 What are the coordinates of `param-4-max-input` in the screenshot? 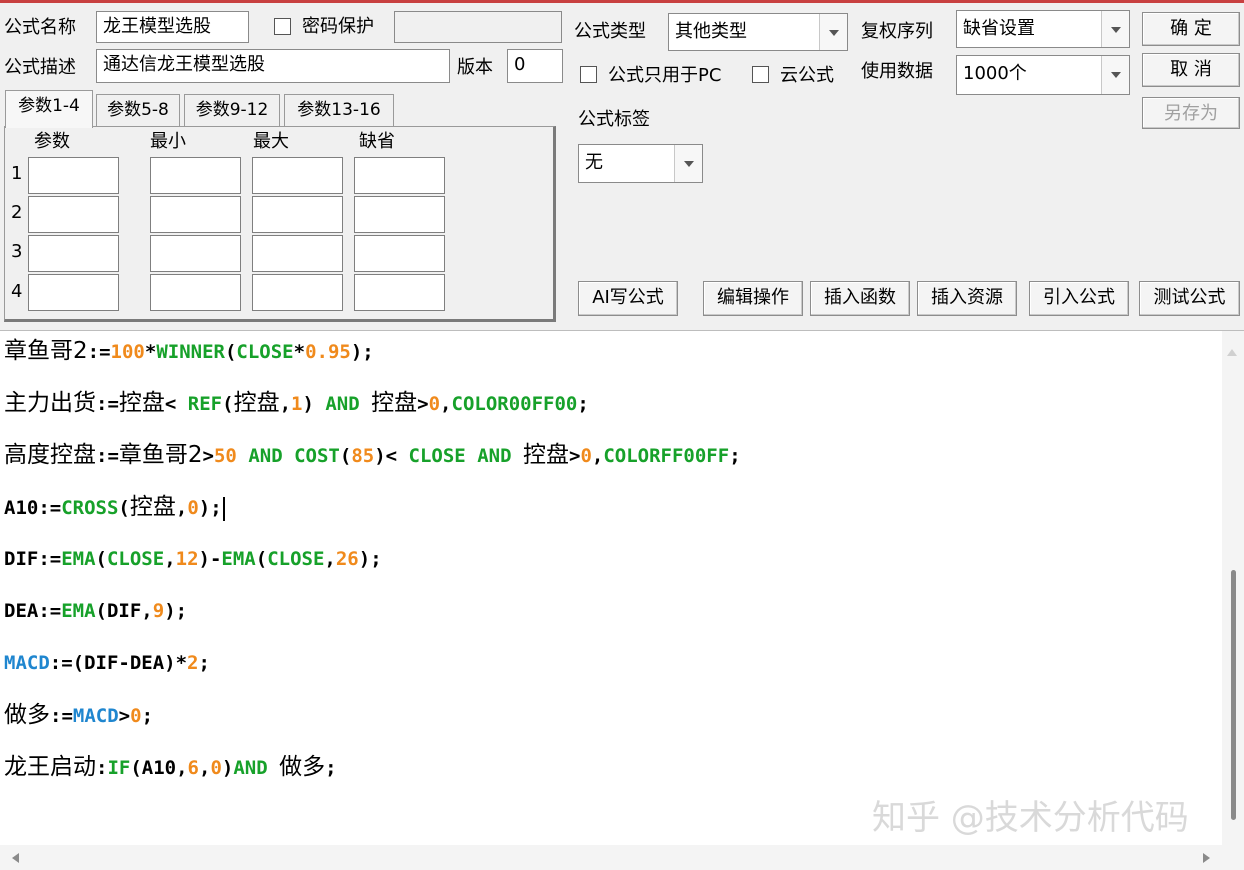 It's located at (297, 292).